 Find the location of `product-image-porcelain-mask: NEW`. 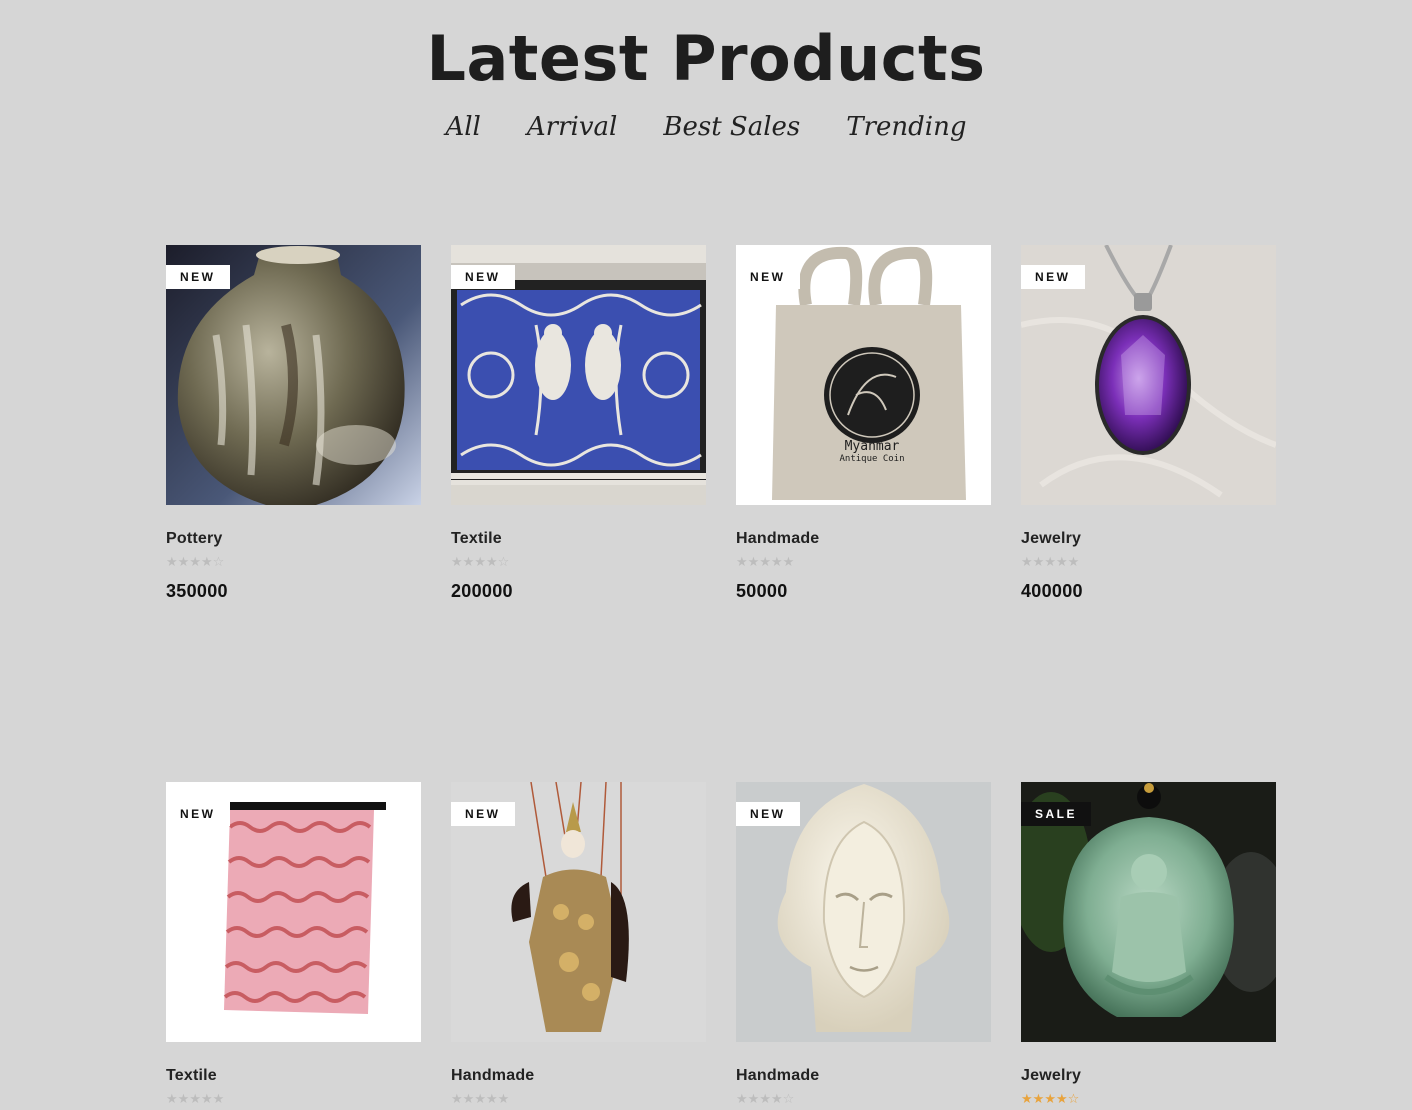

product-image-porcelain-mask: NEW is located at coordinates (863, 912).